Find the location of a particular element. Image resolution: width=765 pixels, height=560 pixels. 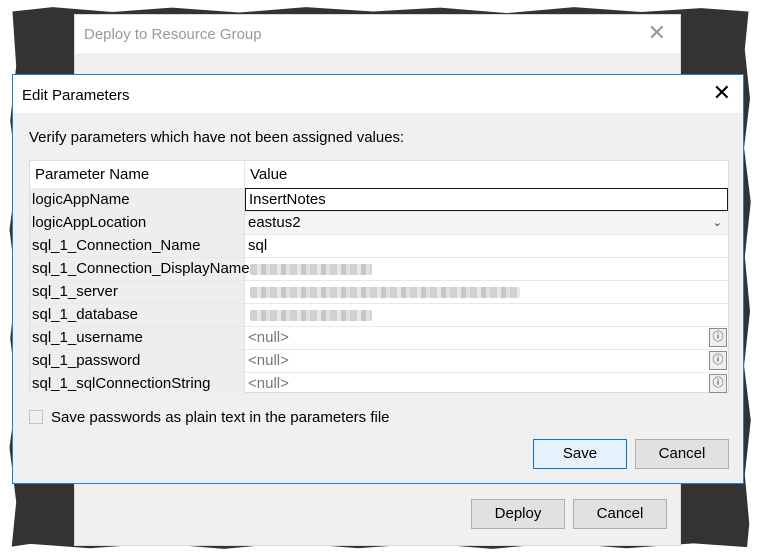

cancel-button: Cancel is located at coordinates (682, 454).